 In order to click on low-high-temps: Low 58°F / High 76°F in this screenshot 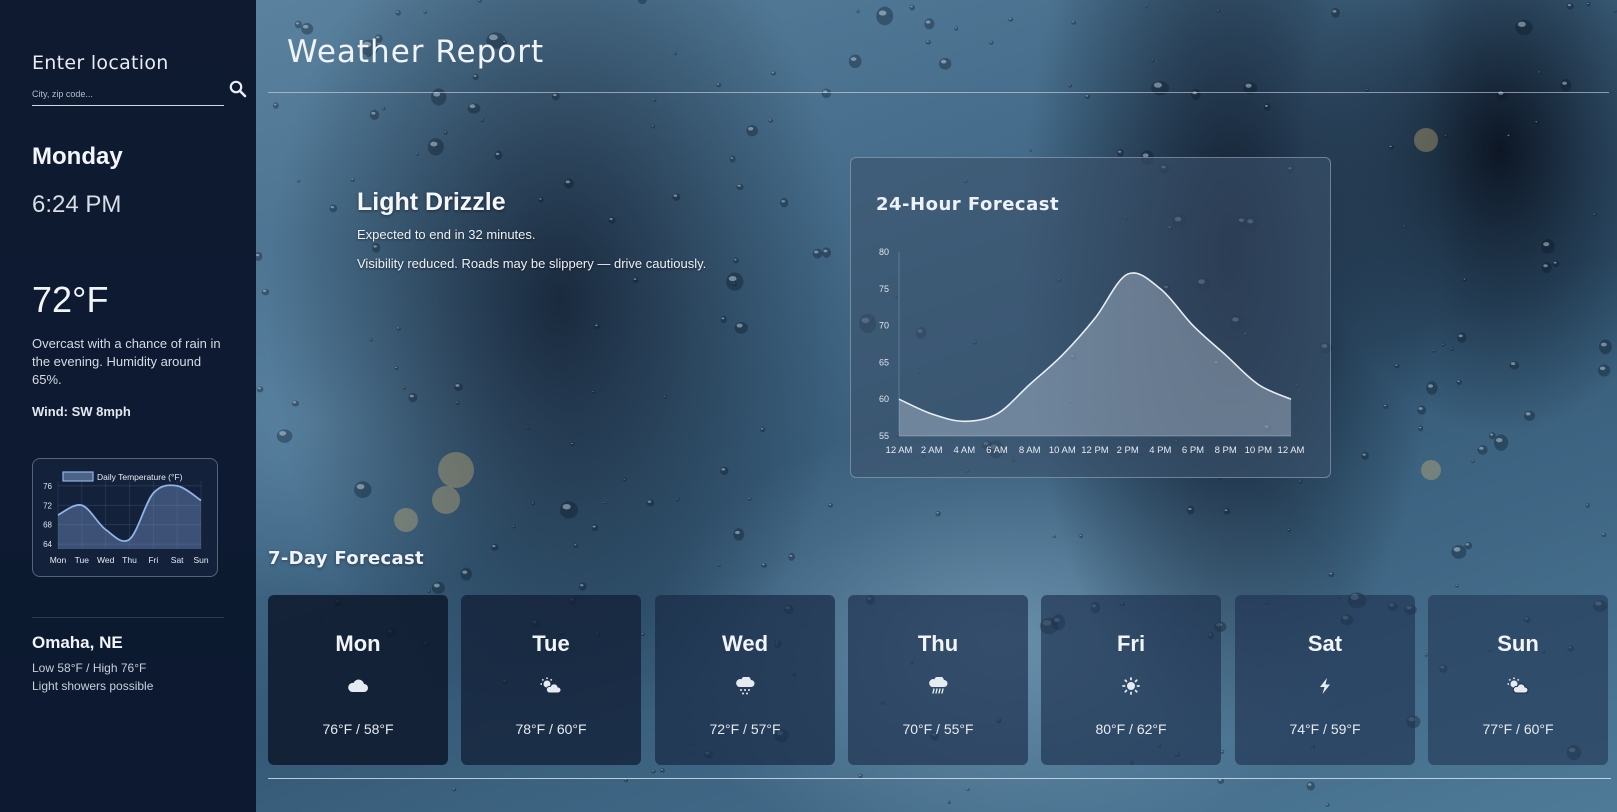, I will do `click(89, 668)`.